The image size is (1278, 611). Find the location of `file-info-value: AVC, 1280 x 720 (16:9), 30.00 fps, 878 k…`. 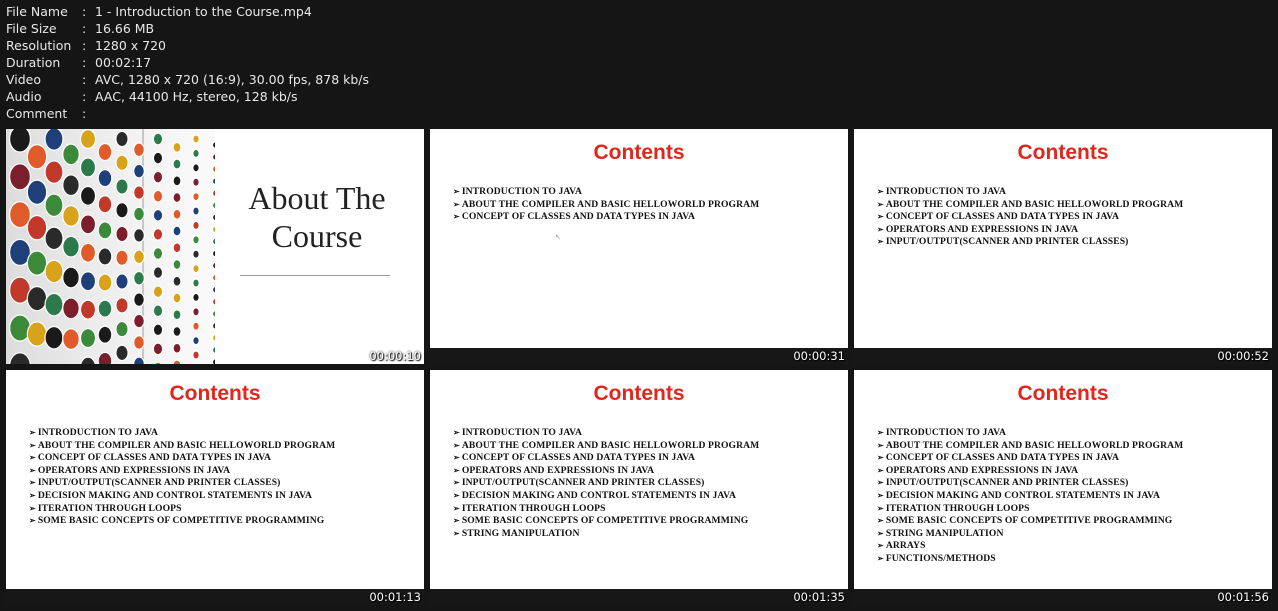

file-info-value: AVC, 1280 x 720 (16:9), 30.00 fps, 878 k… is located at coordinates (232, 79).